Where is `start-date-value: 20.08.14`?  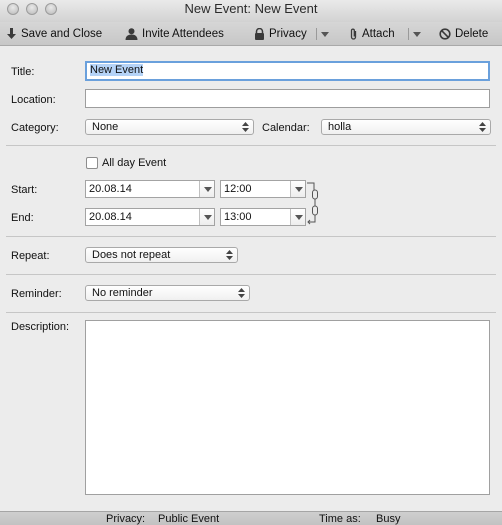
start-date-value: 20.08.14 is located at coordinates (110, 189).